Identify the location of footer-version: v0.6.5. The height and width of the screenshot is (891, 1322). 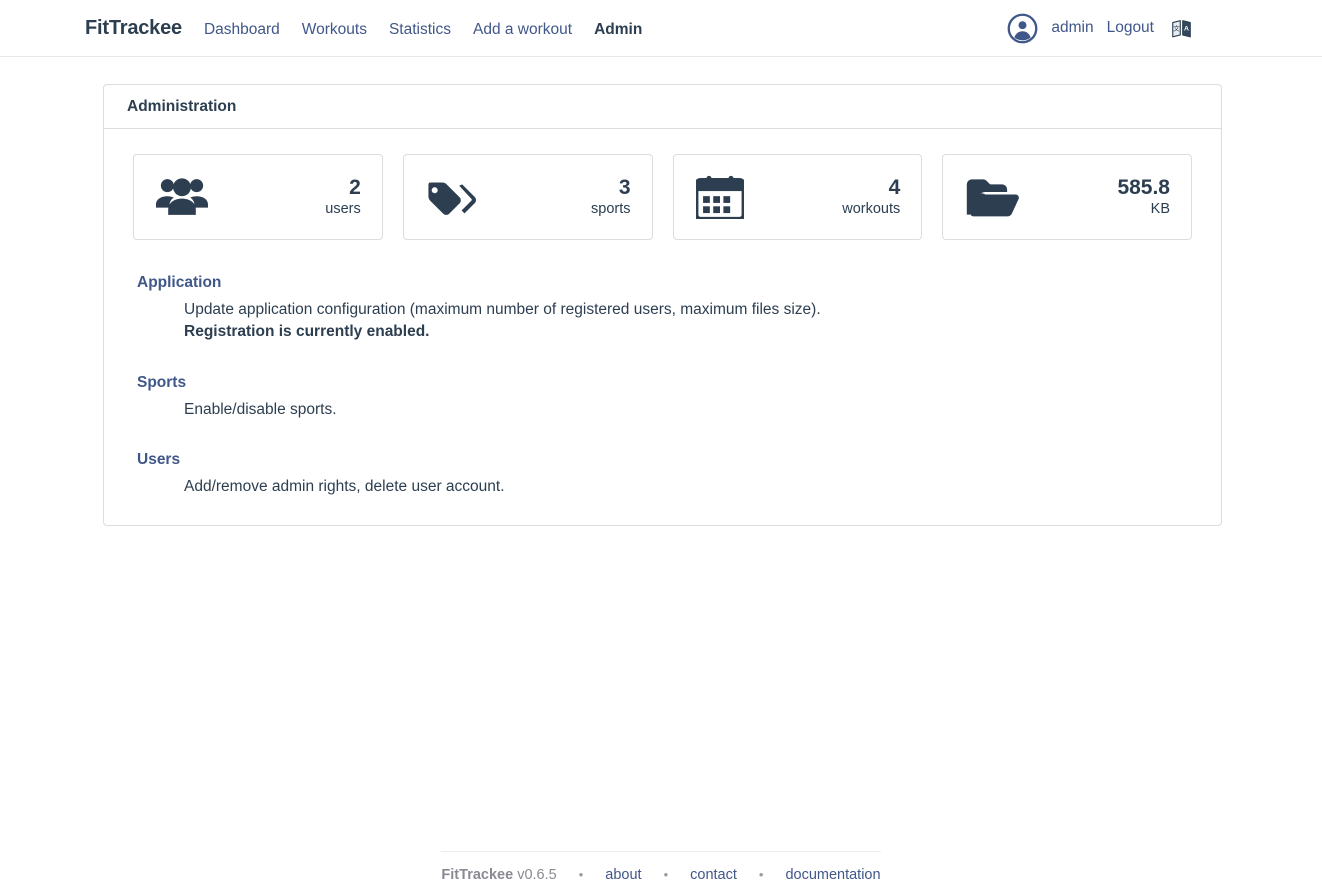
(537, 875).